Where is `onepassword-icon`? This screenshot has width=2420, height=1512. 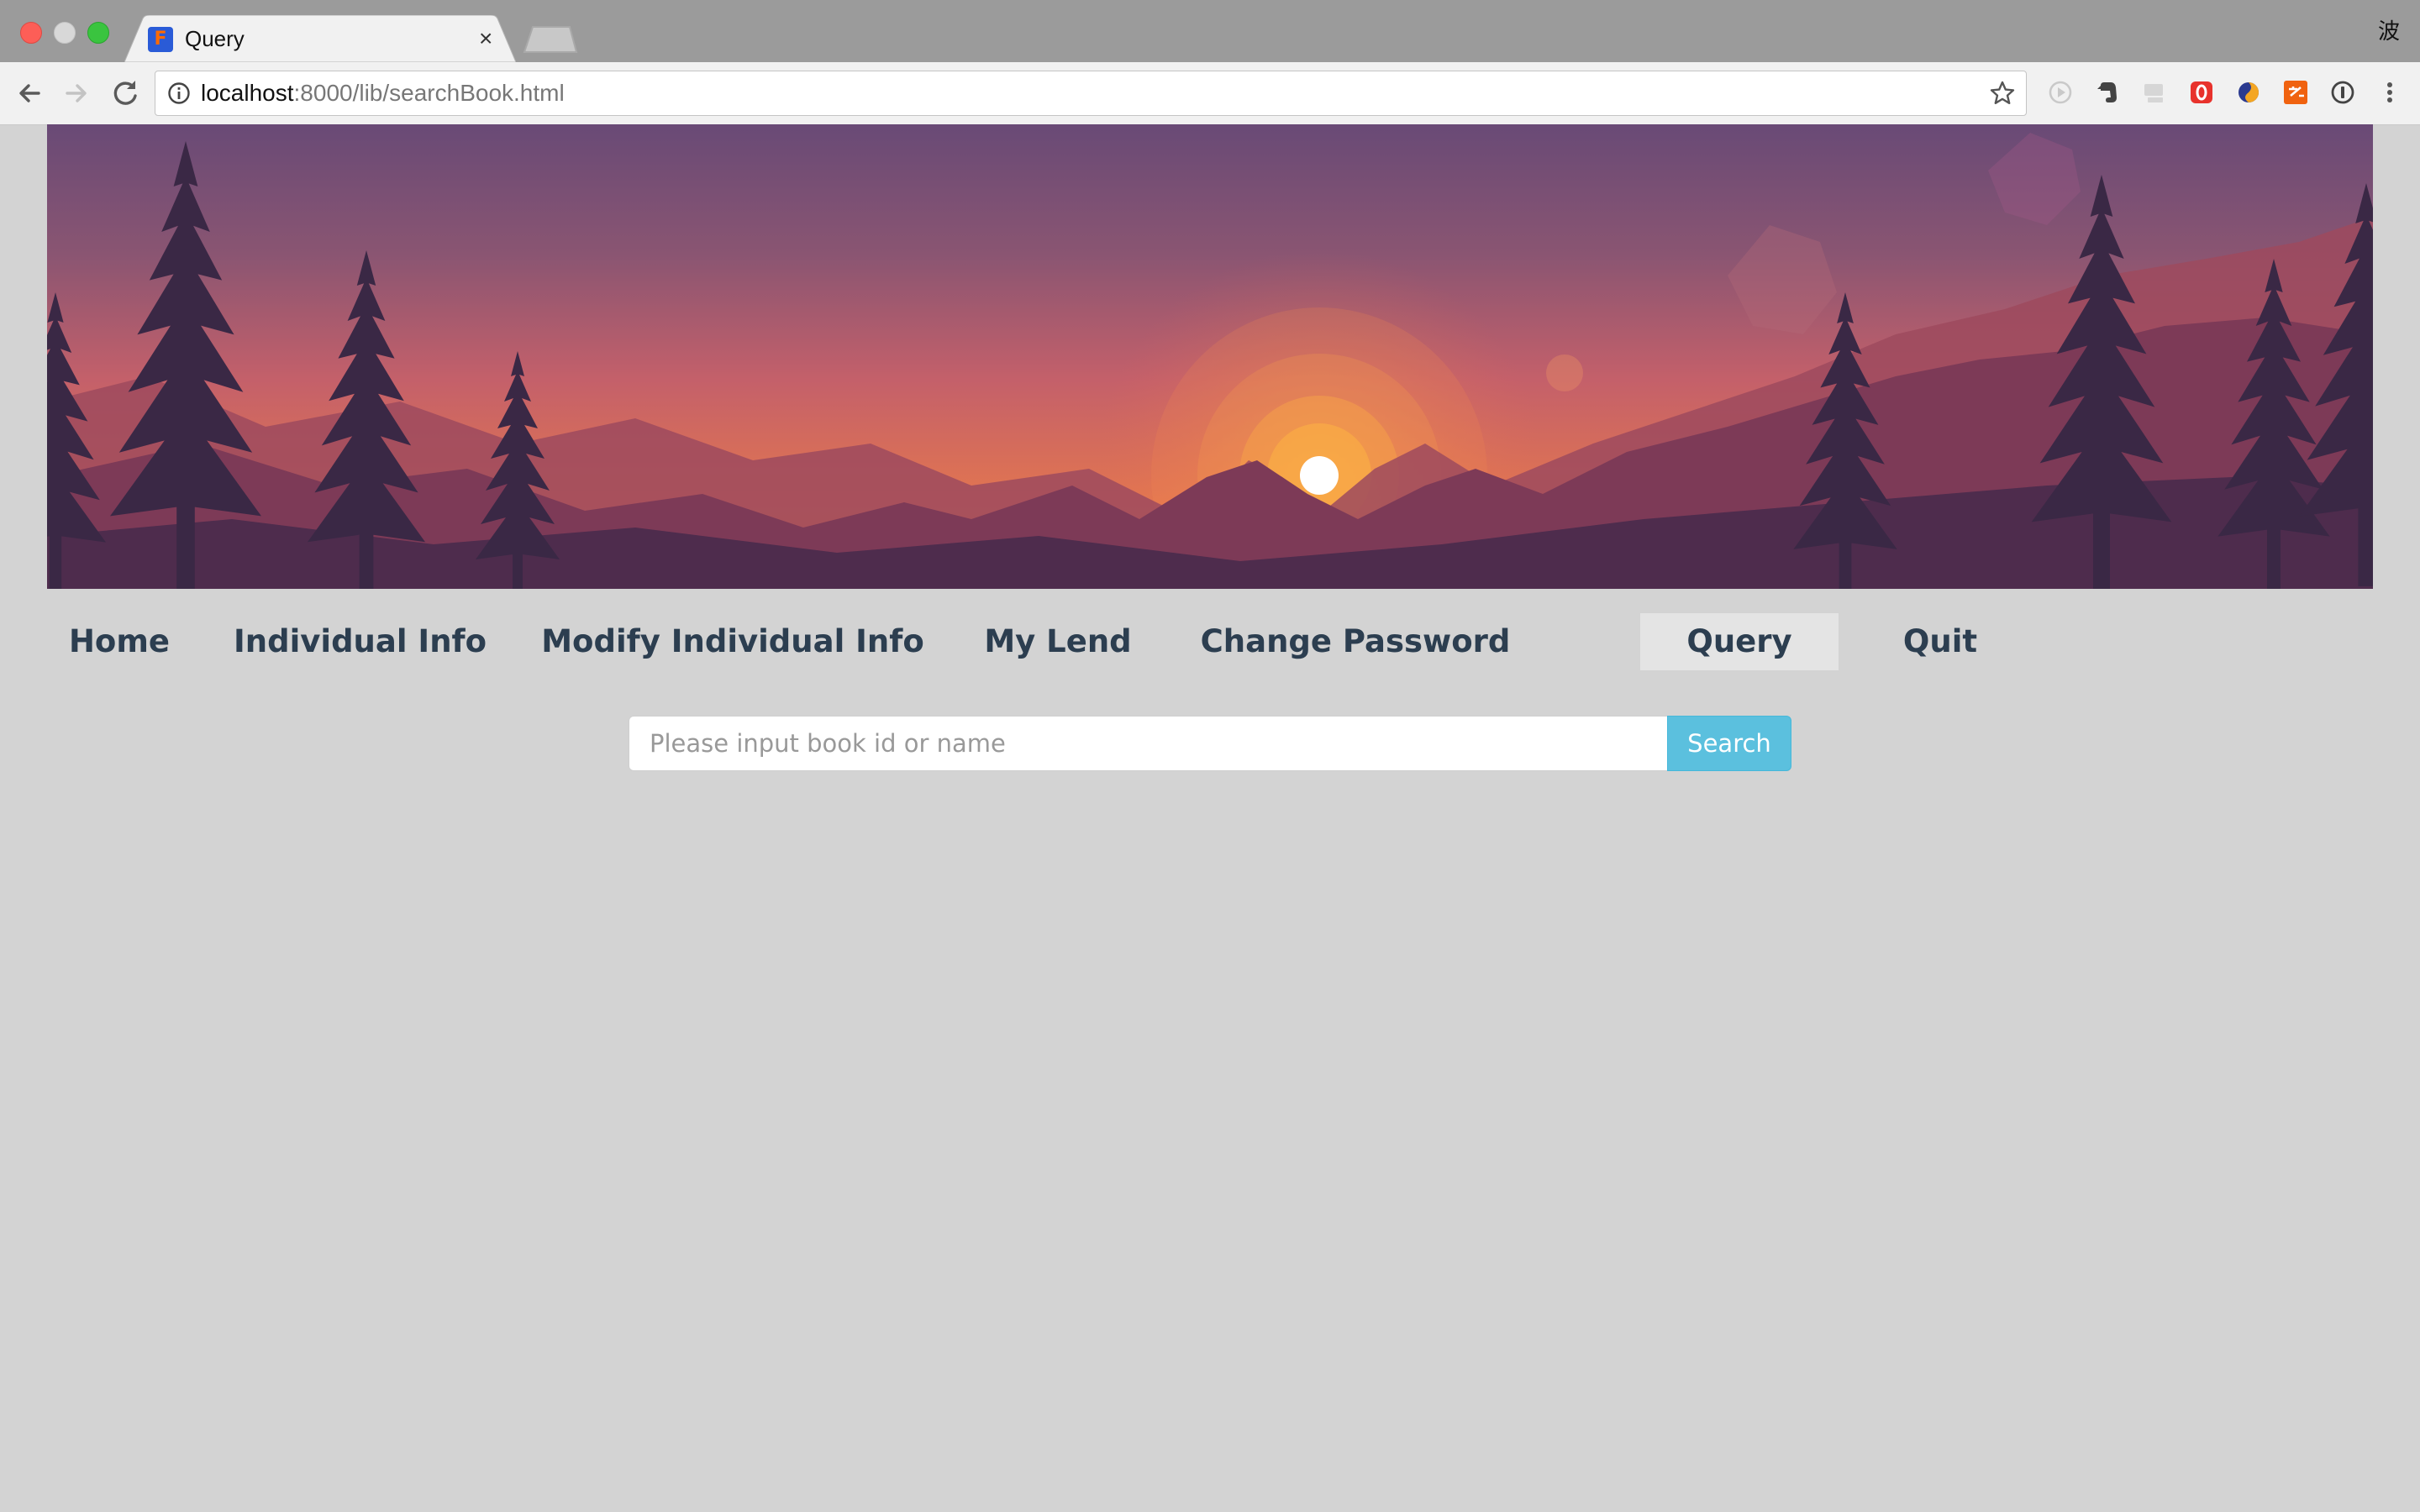 onepassword-icon is located at coordinates (2342, 92).